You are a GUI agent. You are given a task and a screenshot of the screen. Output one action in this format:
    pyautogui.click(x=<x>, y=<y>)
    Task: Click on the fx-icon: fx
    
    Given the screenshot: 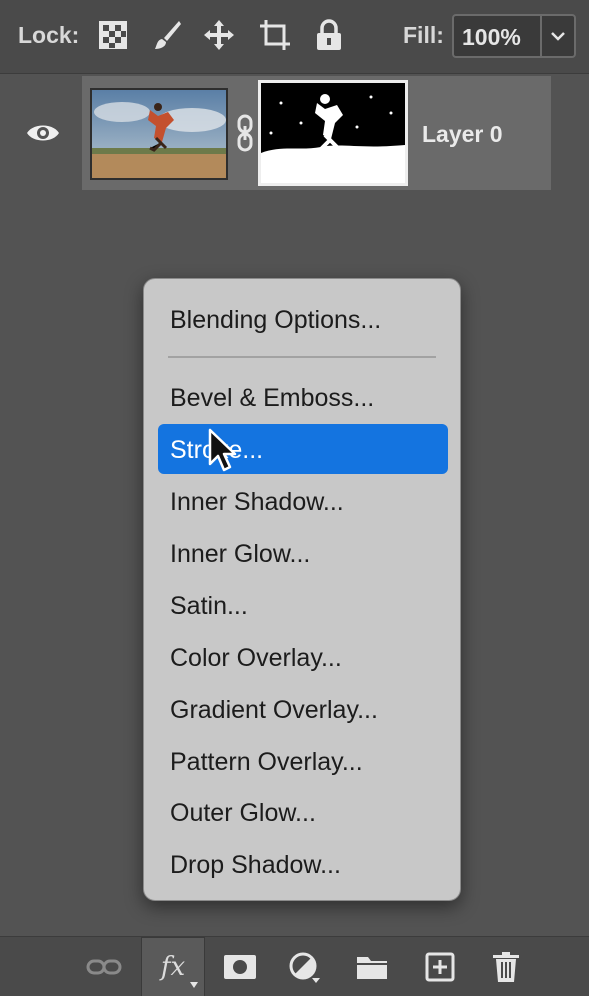 What is the action you would take?
    pyautogui.click(x=173, y=967)
    